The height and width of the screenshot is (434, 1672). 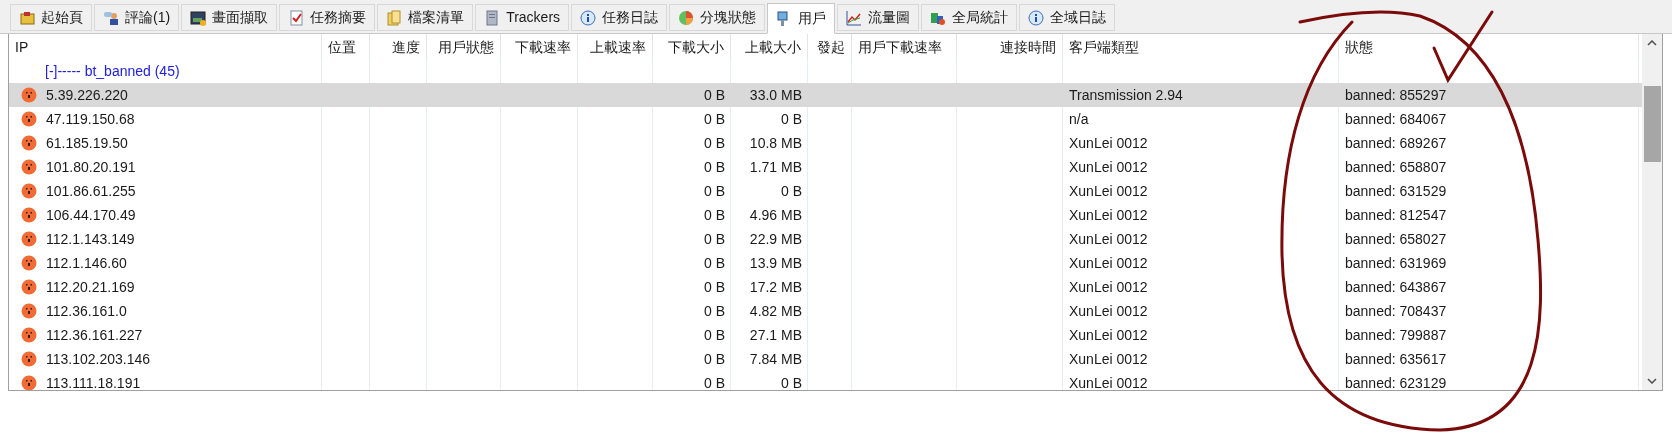 I want to click on server-icon, so click(x=492, y=17).